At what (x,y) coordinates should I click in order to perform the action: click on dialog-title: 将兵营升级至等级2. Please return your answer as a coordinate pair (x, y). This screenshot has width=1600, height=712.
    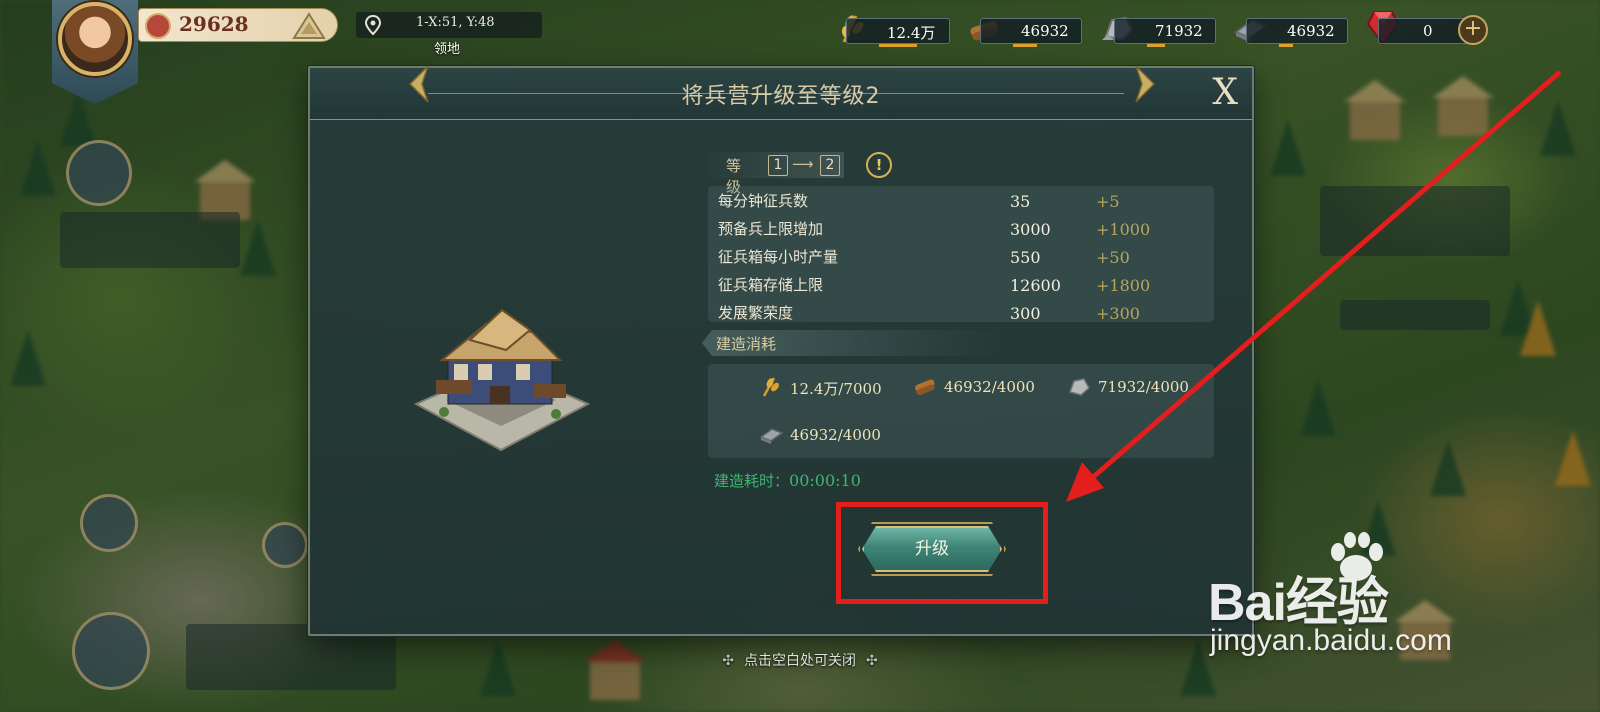
    Looking at the image, I should click on (781, 96).